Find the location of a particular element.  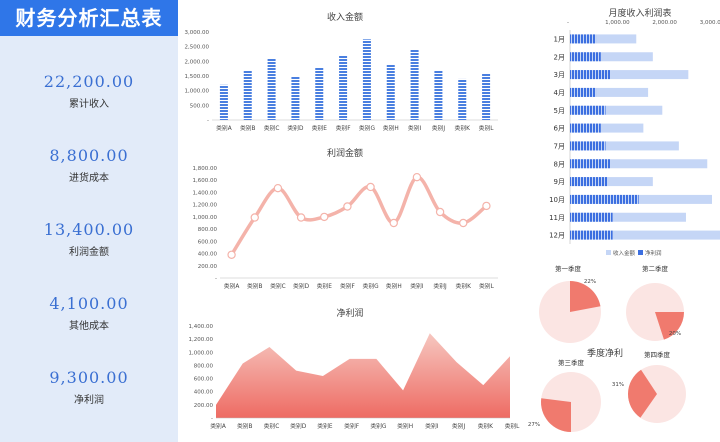

y-tick-label: 5月 is located at coordinates (559, 111).